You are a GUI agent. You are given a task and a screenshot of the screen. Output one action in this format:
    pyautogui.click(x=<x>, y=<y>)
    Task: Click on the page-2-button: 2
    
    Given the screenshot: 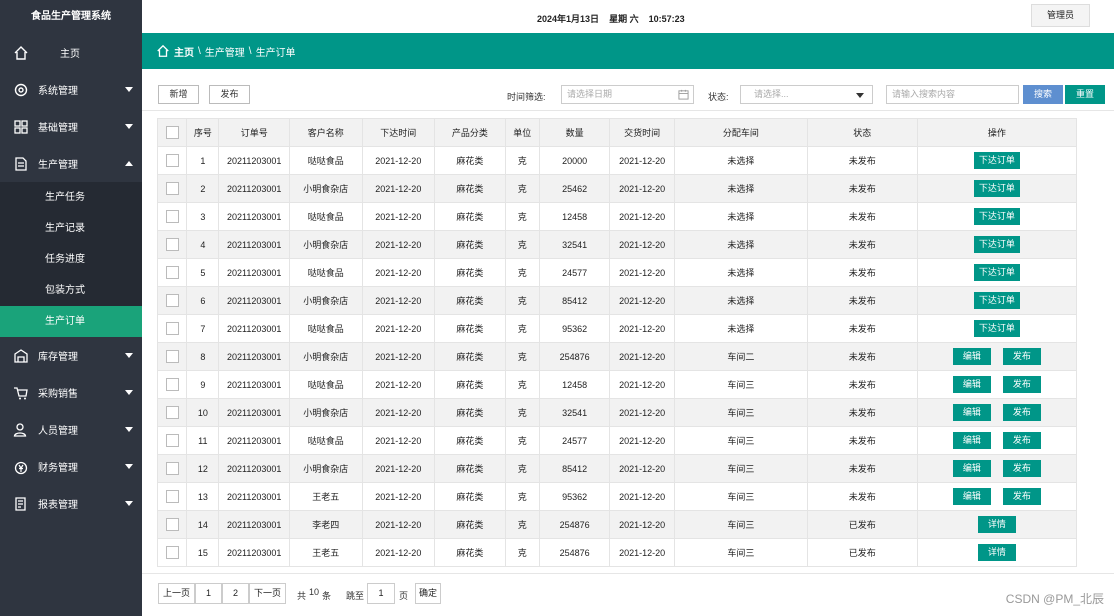 What is the action you would take?
    pyautogui.click(x=235, y=593)
    